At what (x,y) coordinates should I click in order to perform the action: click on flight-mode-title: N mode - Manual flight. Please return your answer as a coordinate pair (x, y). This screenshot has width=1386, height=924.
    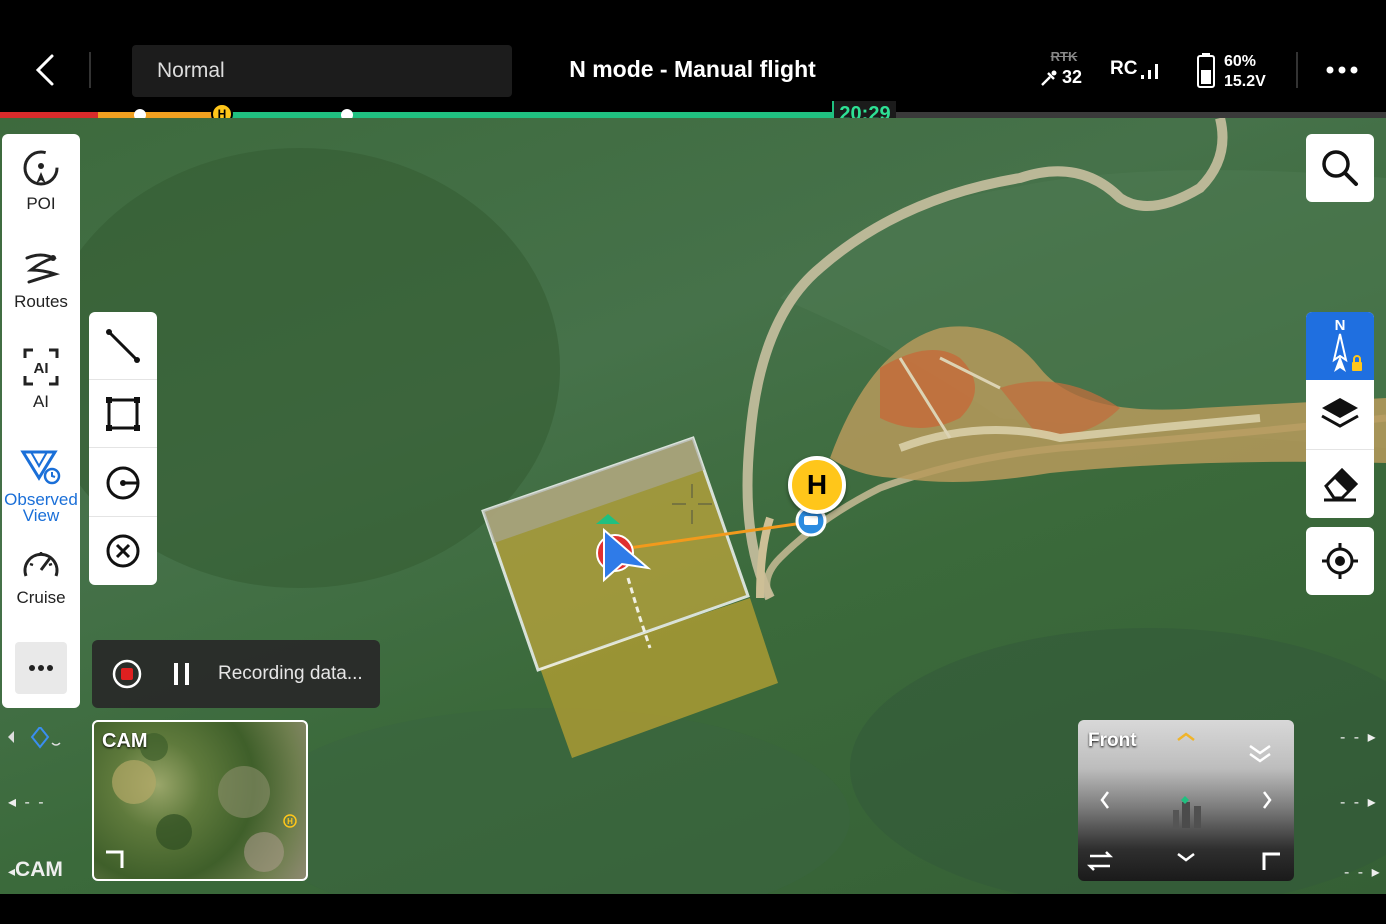
    Looking at the image, I should click on (692, 69).